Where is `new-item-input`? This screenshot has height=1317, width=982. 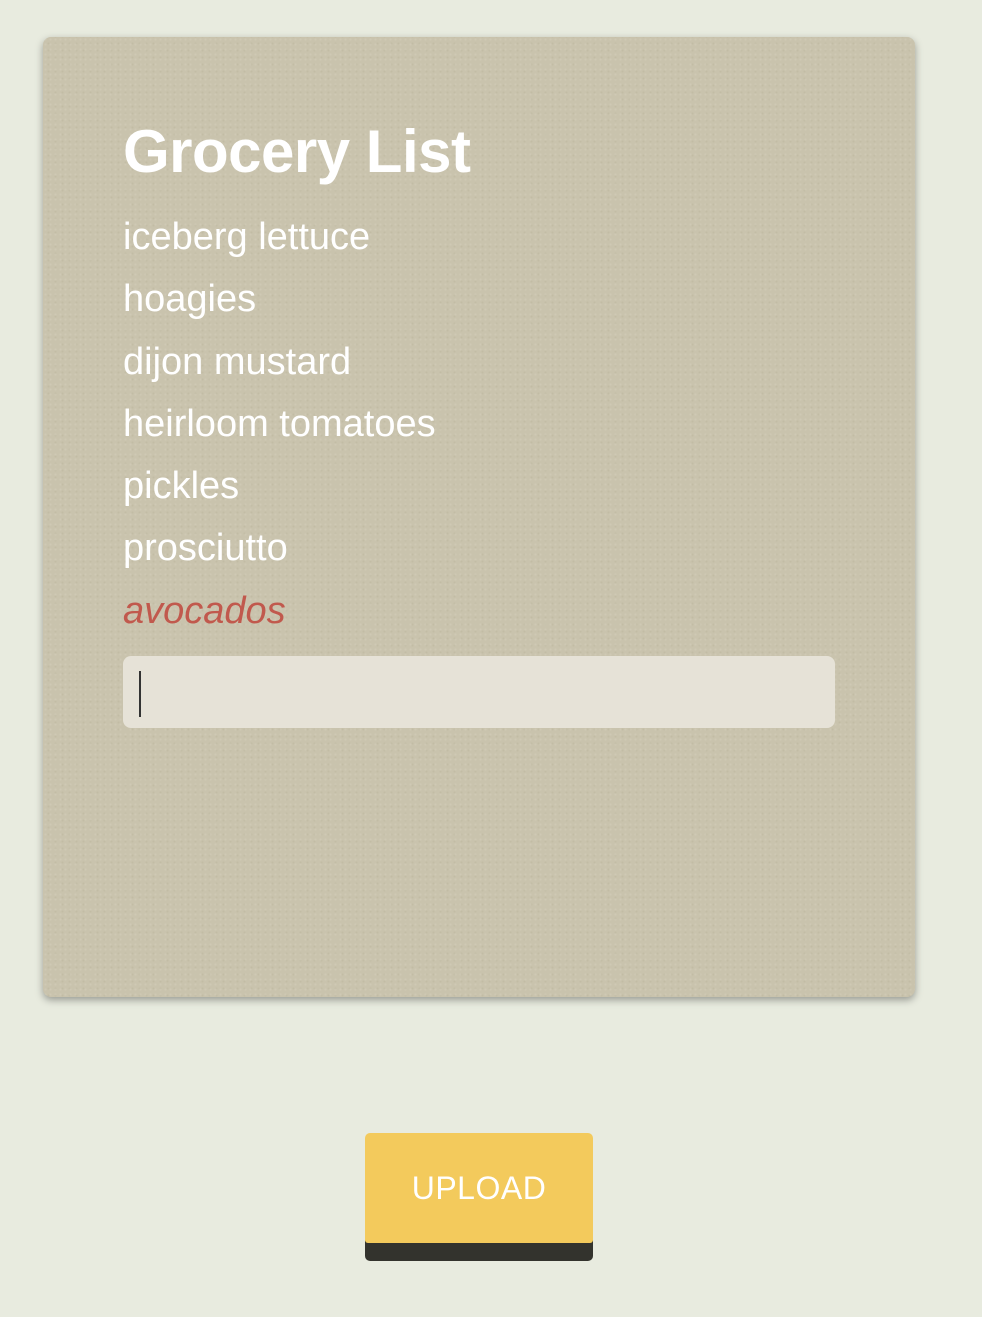
new-item-input is located at coordinates (479, 692).